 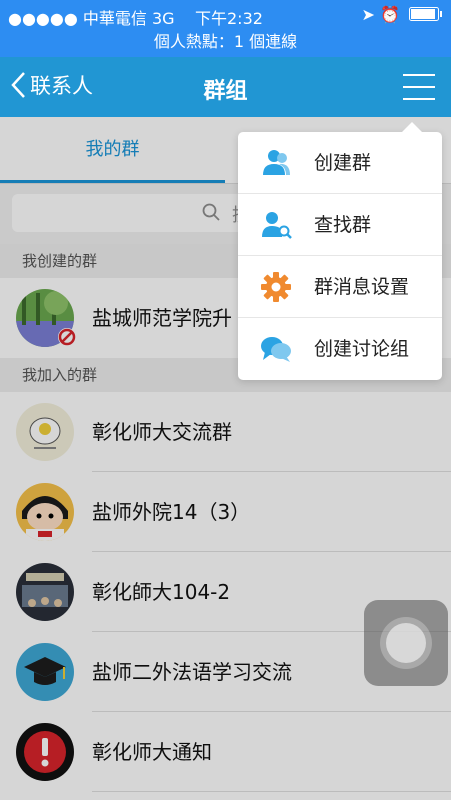 What do you see at coordinates (225, 87) in the screenshot?
I see `nav-bar: 联系人 群组` at bounding box center [225, 87].